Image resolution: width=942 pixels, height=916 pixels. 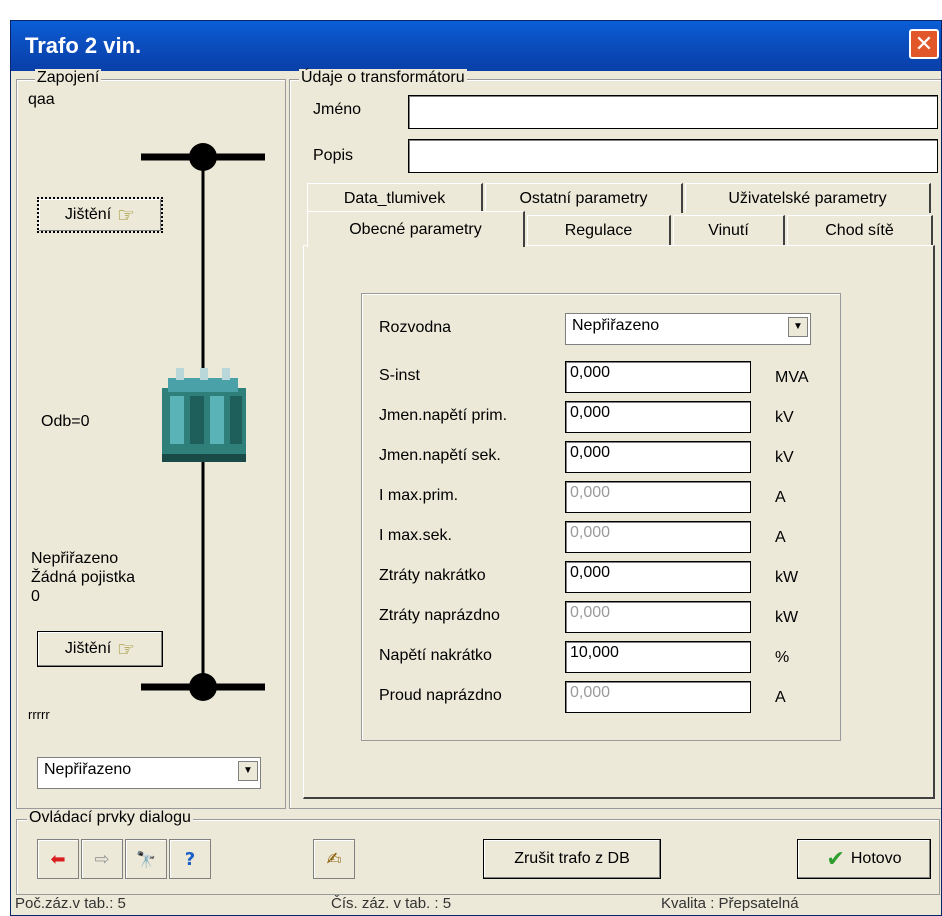 I want to click on binoculars-icon: 🔭, so click(x=146, y=859).